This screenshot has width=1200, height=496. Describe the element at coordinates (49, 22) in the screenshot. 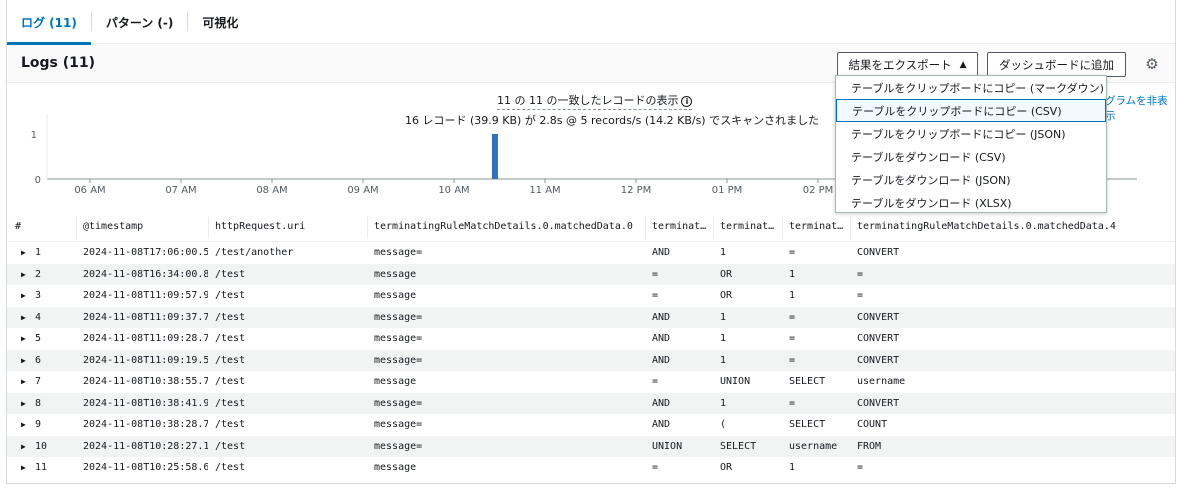

I see `tab-logs: ログ (11)` at that location.